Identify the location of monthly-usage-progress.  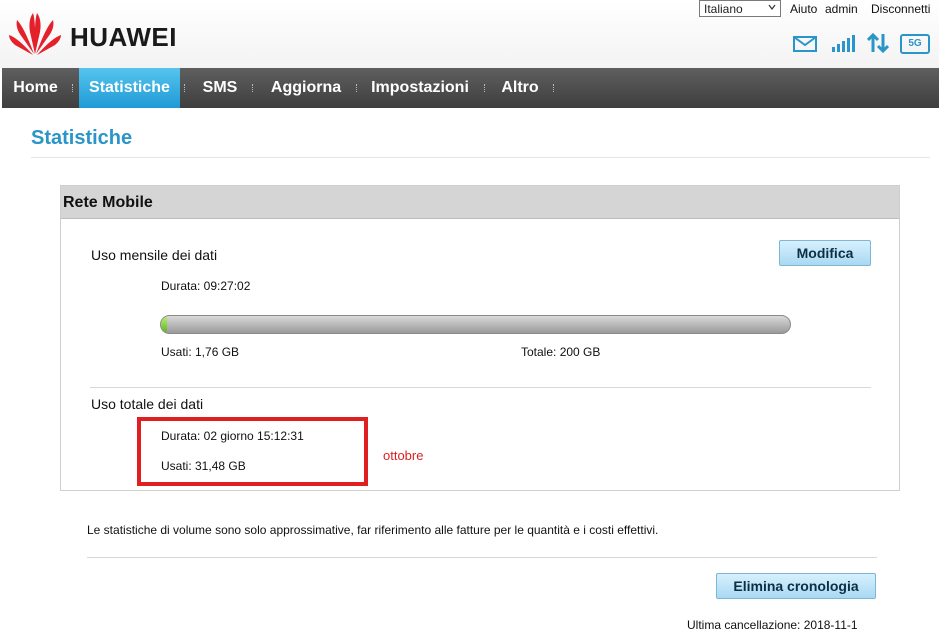
(475, 324).